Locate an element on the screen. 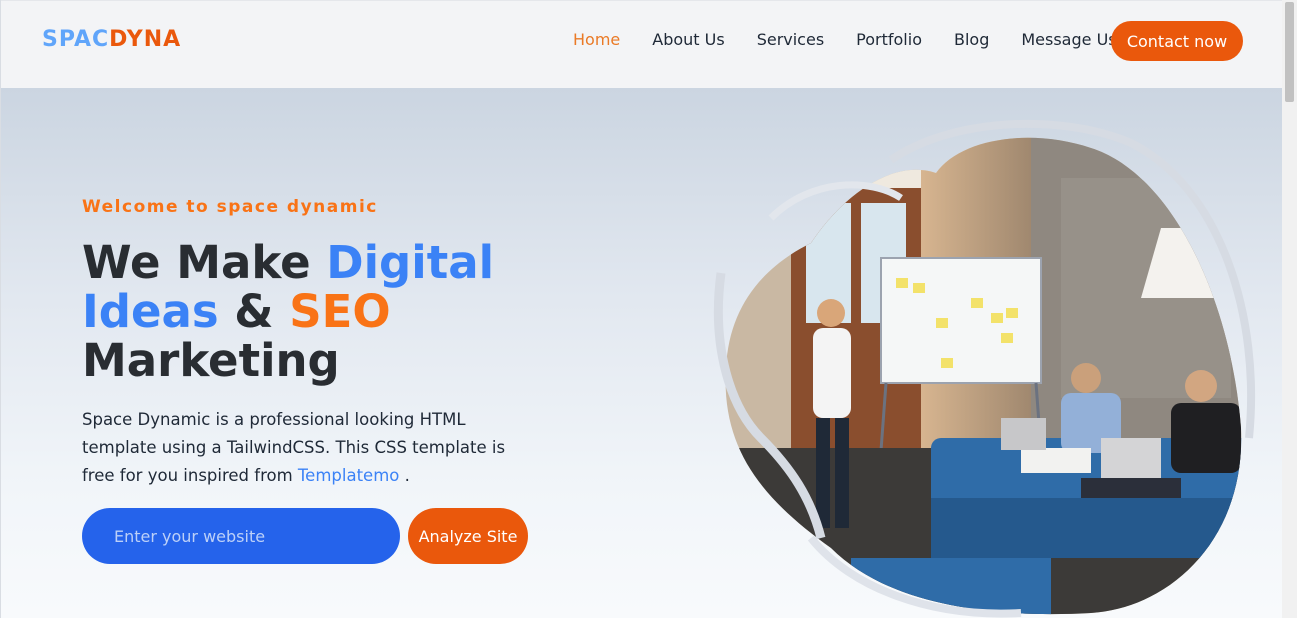  nav-item-portfolio: Portfolio is located at coordinates (889, 39).